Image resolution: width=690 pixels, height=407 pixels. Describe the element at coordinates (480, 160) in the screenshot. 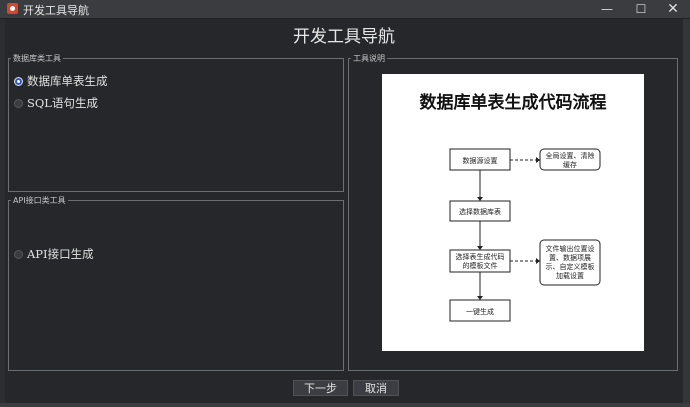

I see `step-label: 数据源设置` at that location.